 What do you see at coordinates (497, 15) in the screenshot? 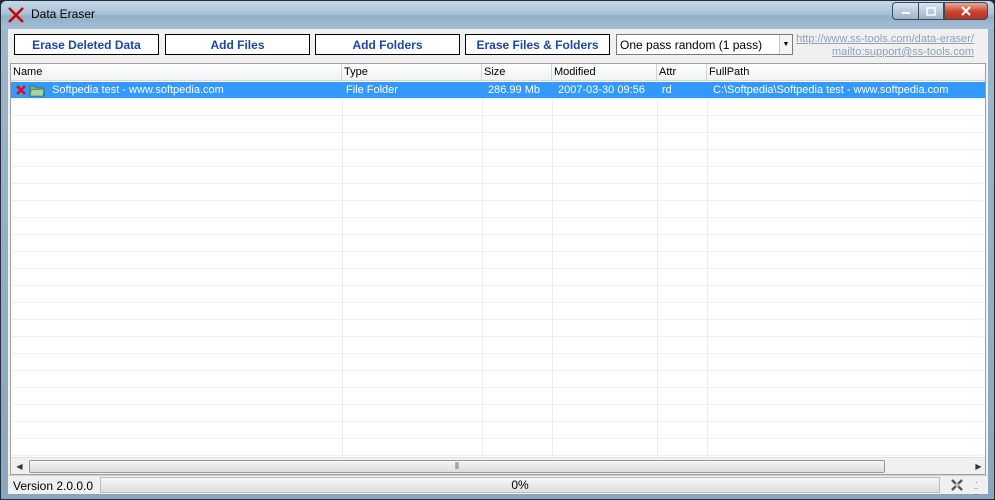
I see `title-bar: Data Eraser` at bounding box center [497, 15].